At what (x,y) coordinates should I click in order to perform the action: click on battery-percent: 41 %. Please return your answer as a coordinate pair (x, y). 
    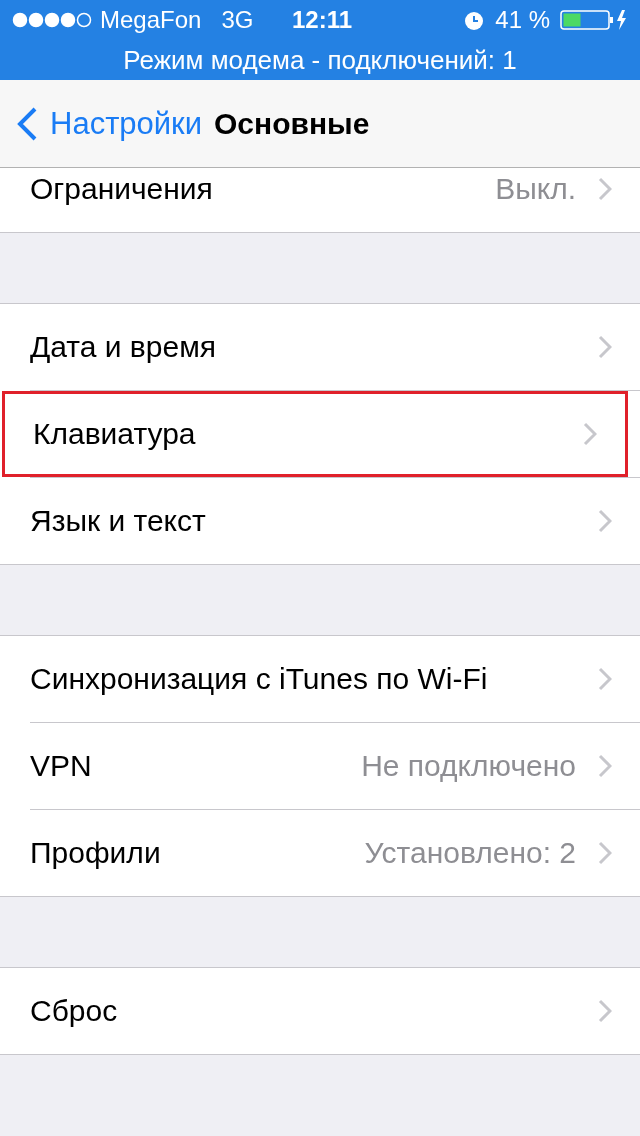
    Looking at the image, I should click on (522, 20).